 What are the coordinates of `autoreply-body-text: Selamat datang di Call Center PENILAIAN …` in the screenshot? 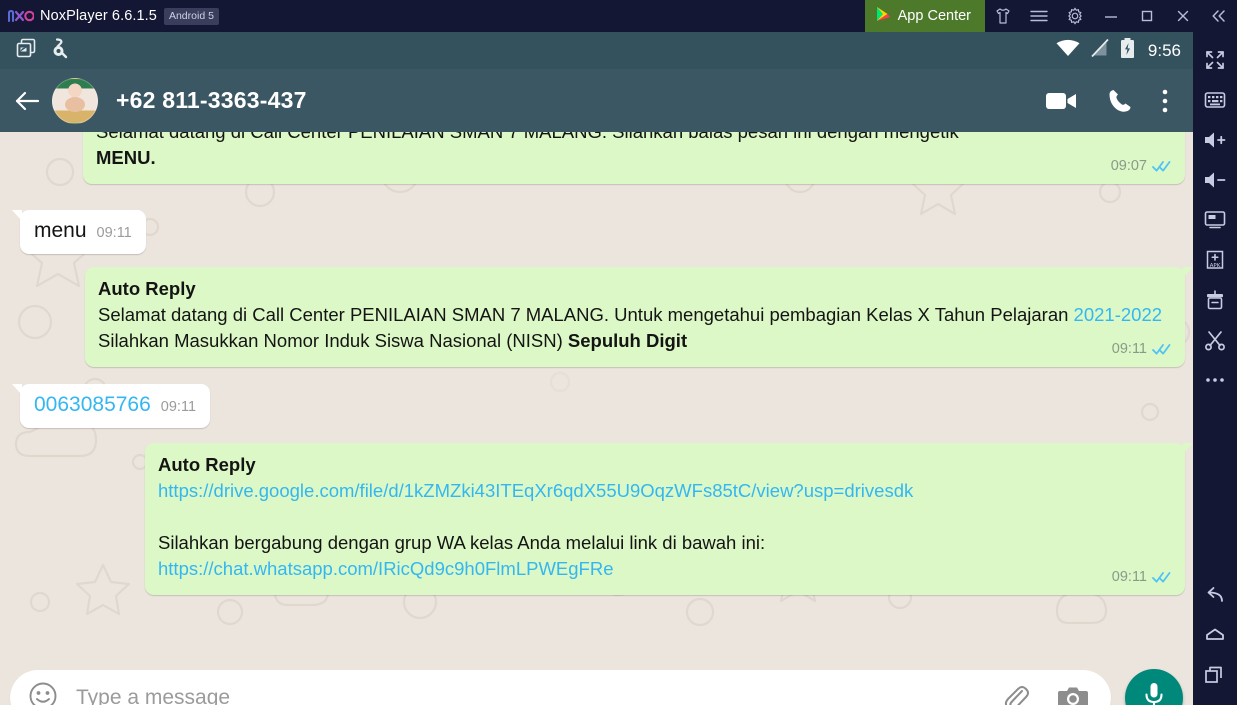 It's located at (586, 314).